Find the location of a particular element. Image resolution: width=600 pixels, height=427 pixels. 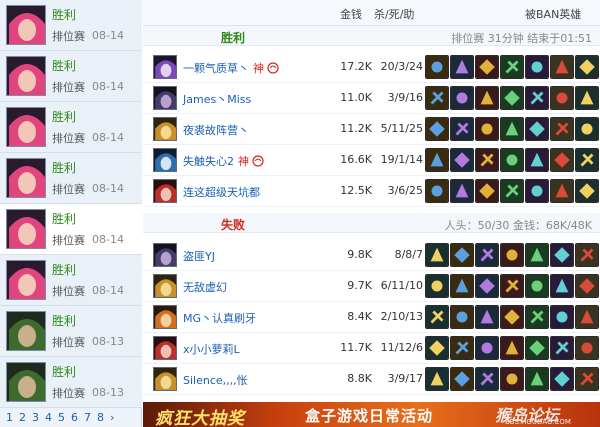

player-name: 一颗气质草丶 is located at coordinates (216, 68).